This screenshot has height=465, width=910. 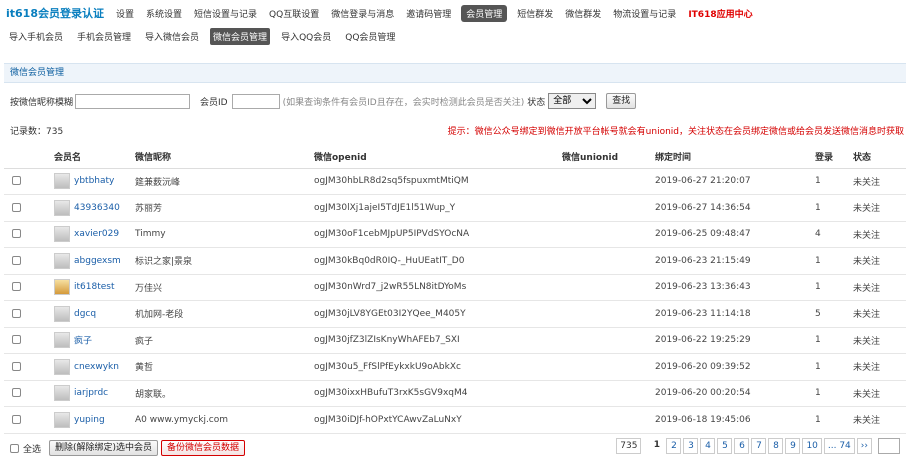 I want to click on member-bind-time: 2019-06-22 19:25:29, so click(x=735, y=340).